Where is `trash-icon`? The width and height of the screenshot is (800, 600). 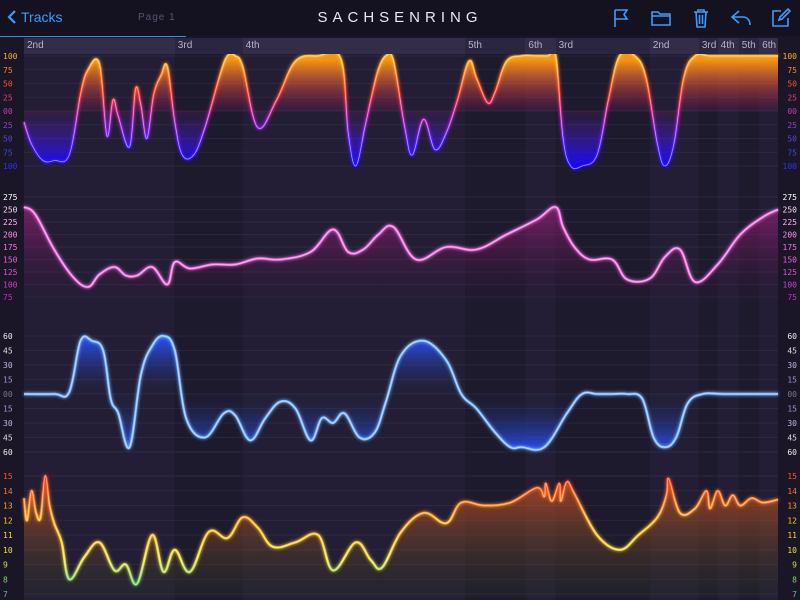 trash-icon is located at coordinates (701, 18).